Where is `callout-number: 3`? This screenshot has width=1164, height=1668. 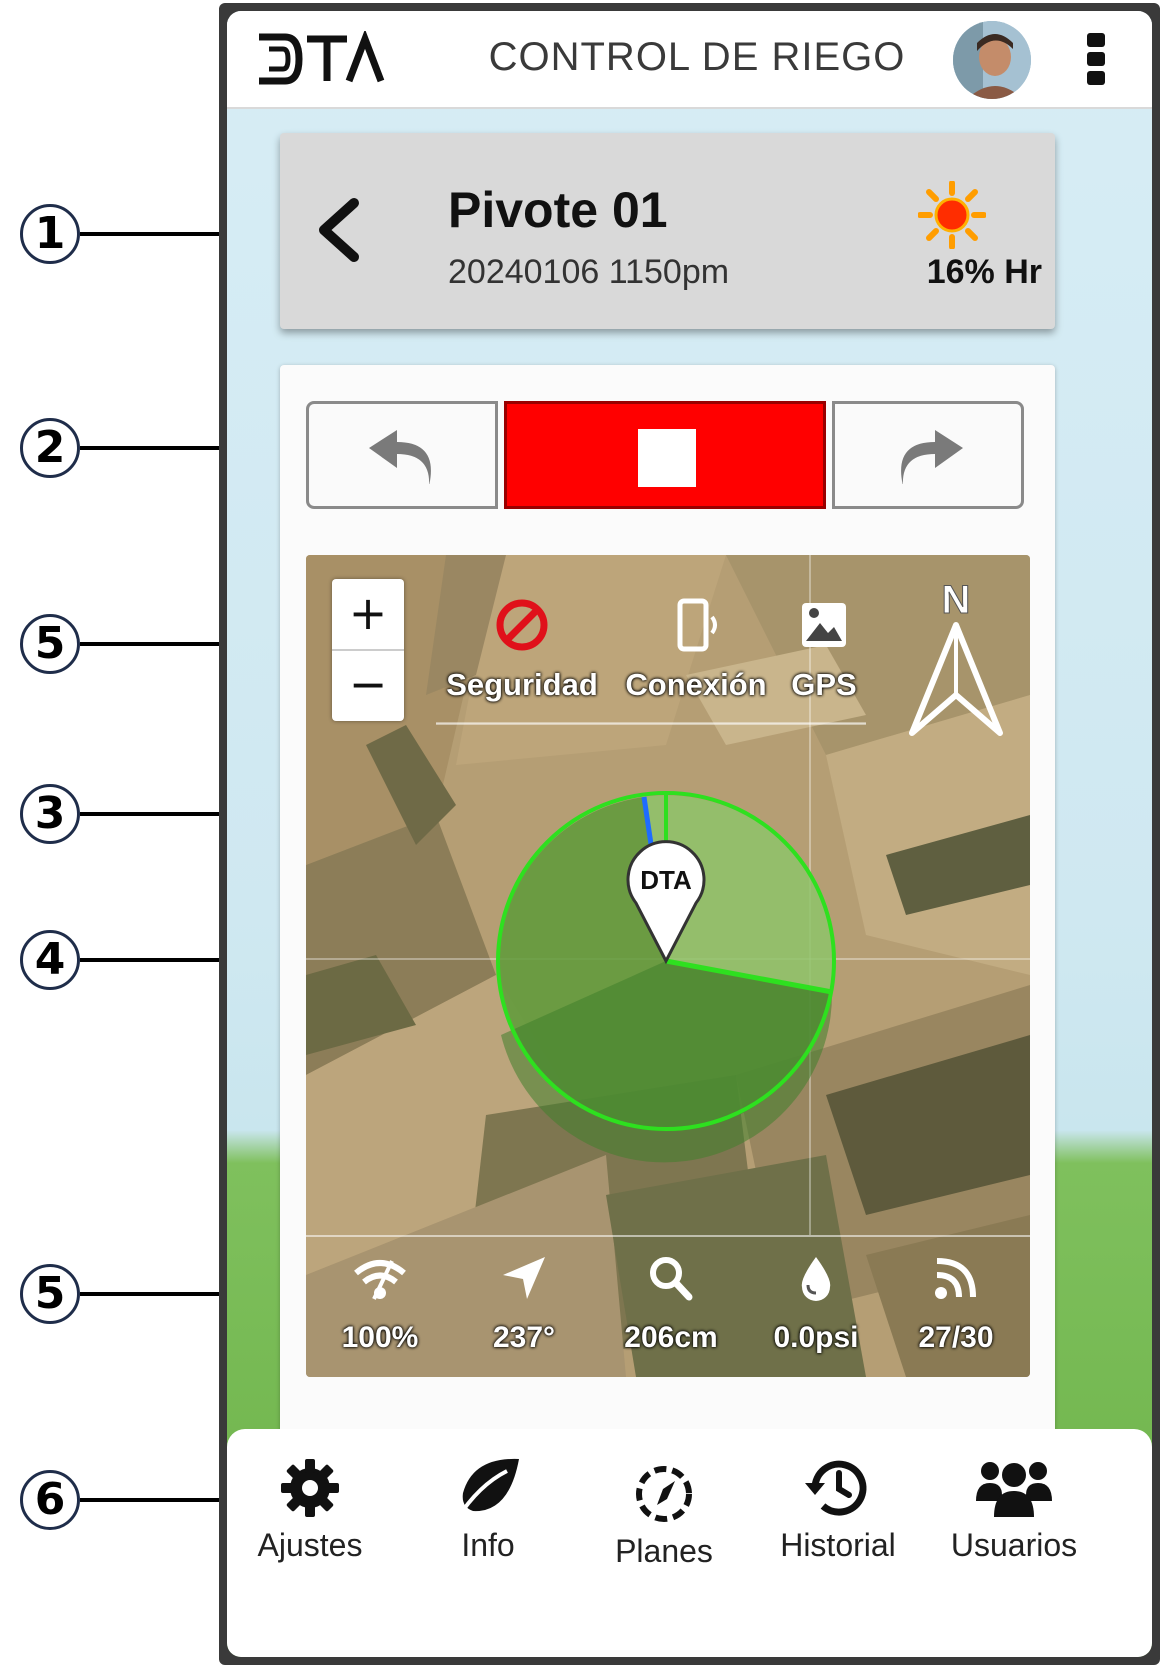 callout-number: 3 is located at coordinates (50, 814).